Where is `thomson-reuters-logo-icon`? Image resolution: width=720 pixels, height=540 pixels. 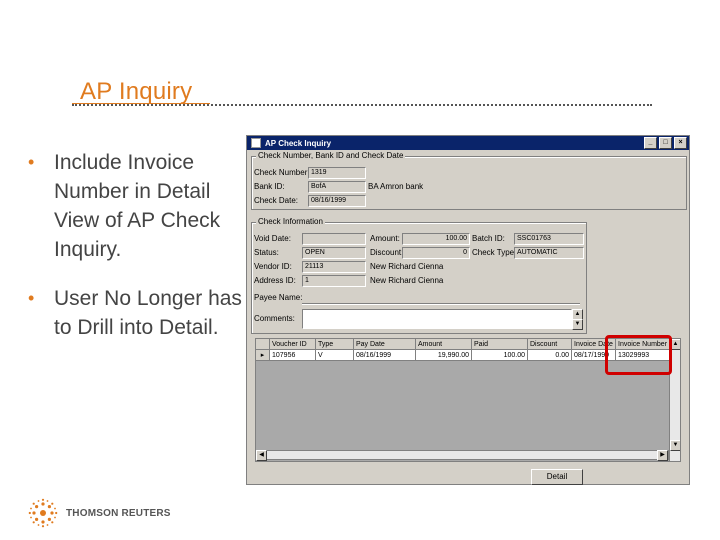
thomson-reuters-logo-icon is located at coordinates (43, 513).